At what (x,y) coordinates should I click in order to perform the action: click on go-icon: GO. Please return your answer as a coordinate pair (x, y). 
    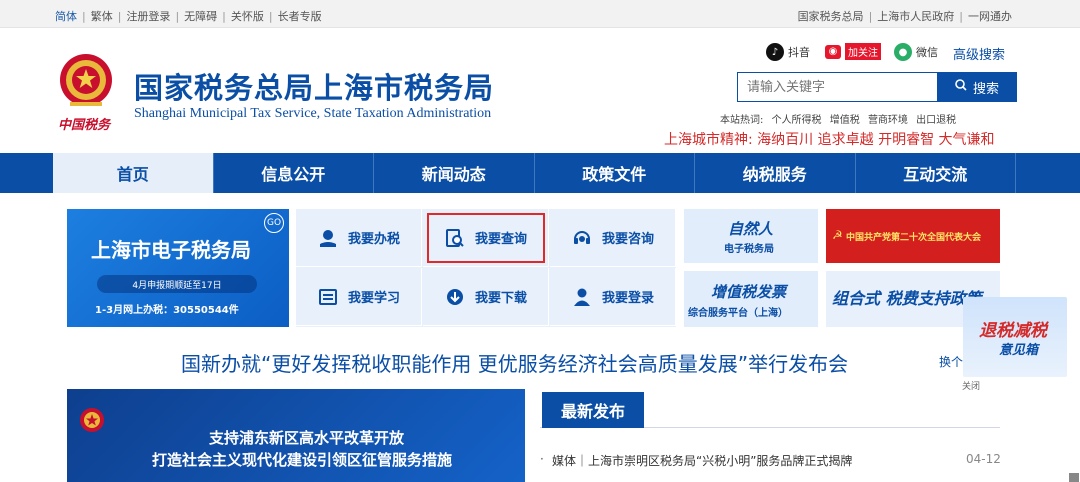
    Looking at the image, I should click on (274, 223).